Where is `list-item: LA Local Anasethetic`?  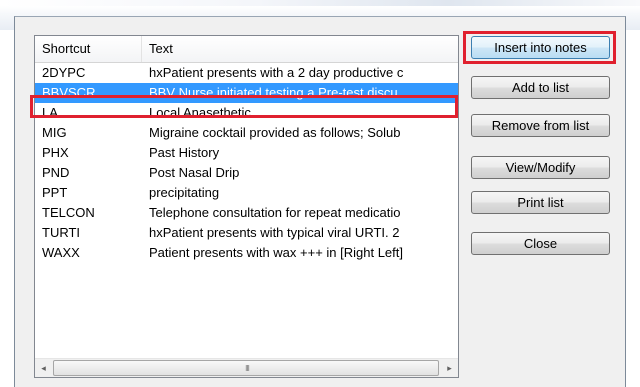 list-item: LA Local Anasethetic is located at coordinates (246, 113).